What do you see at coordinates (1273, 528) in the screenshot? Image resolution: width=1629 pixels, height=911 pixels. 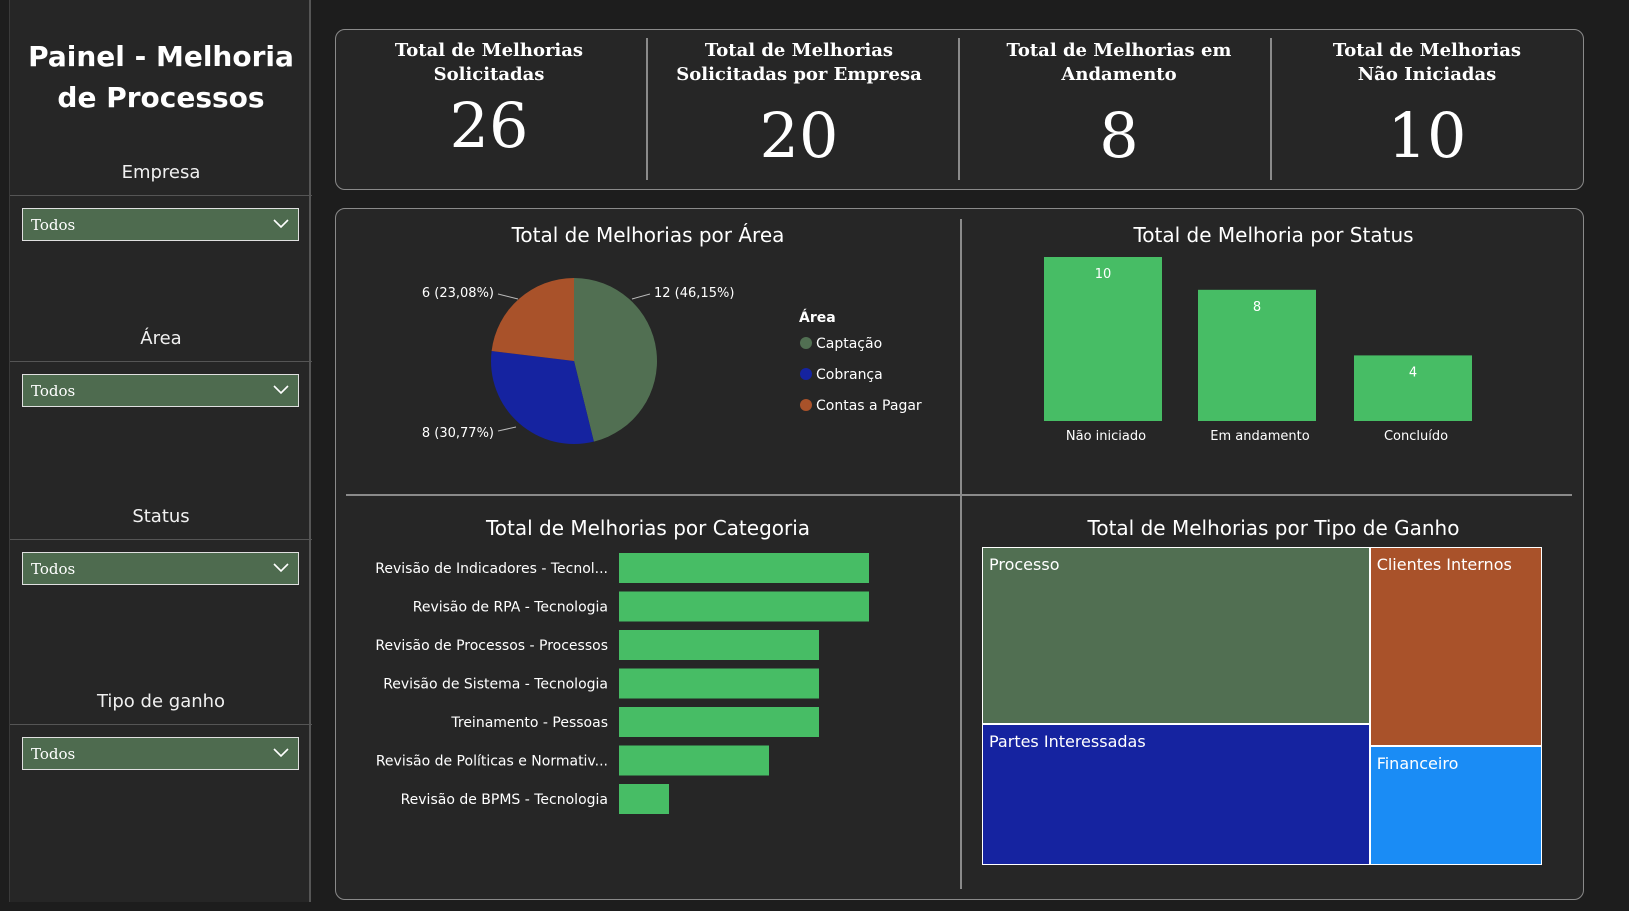 I see `treemap-title: Total de Melhorias por Tipo de Ganho` at bounding box center [1273, 528].